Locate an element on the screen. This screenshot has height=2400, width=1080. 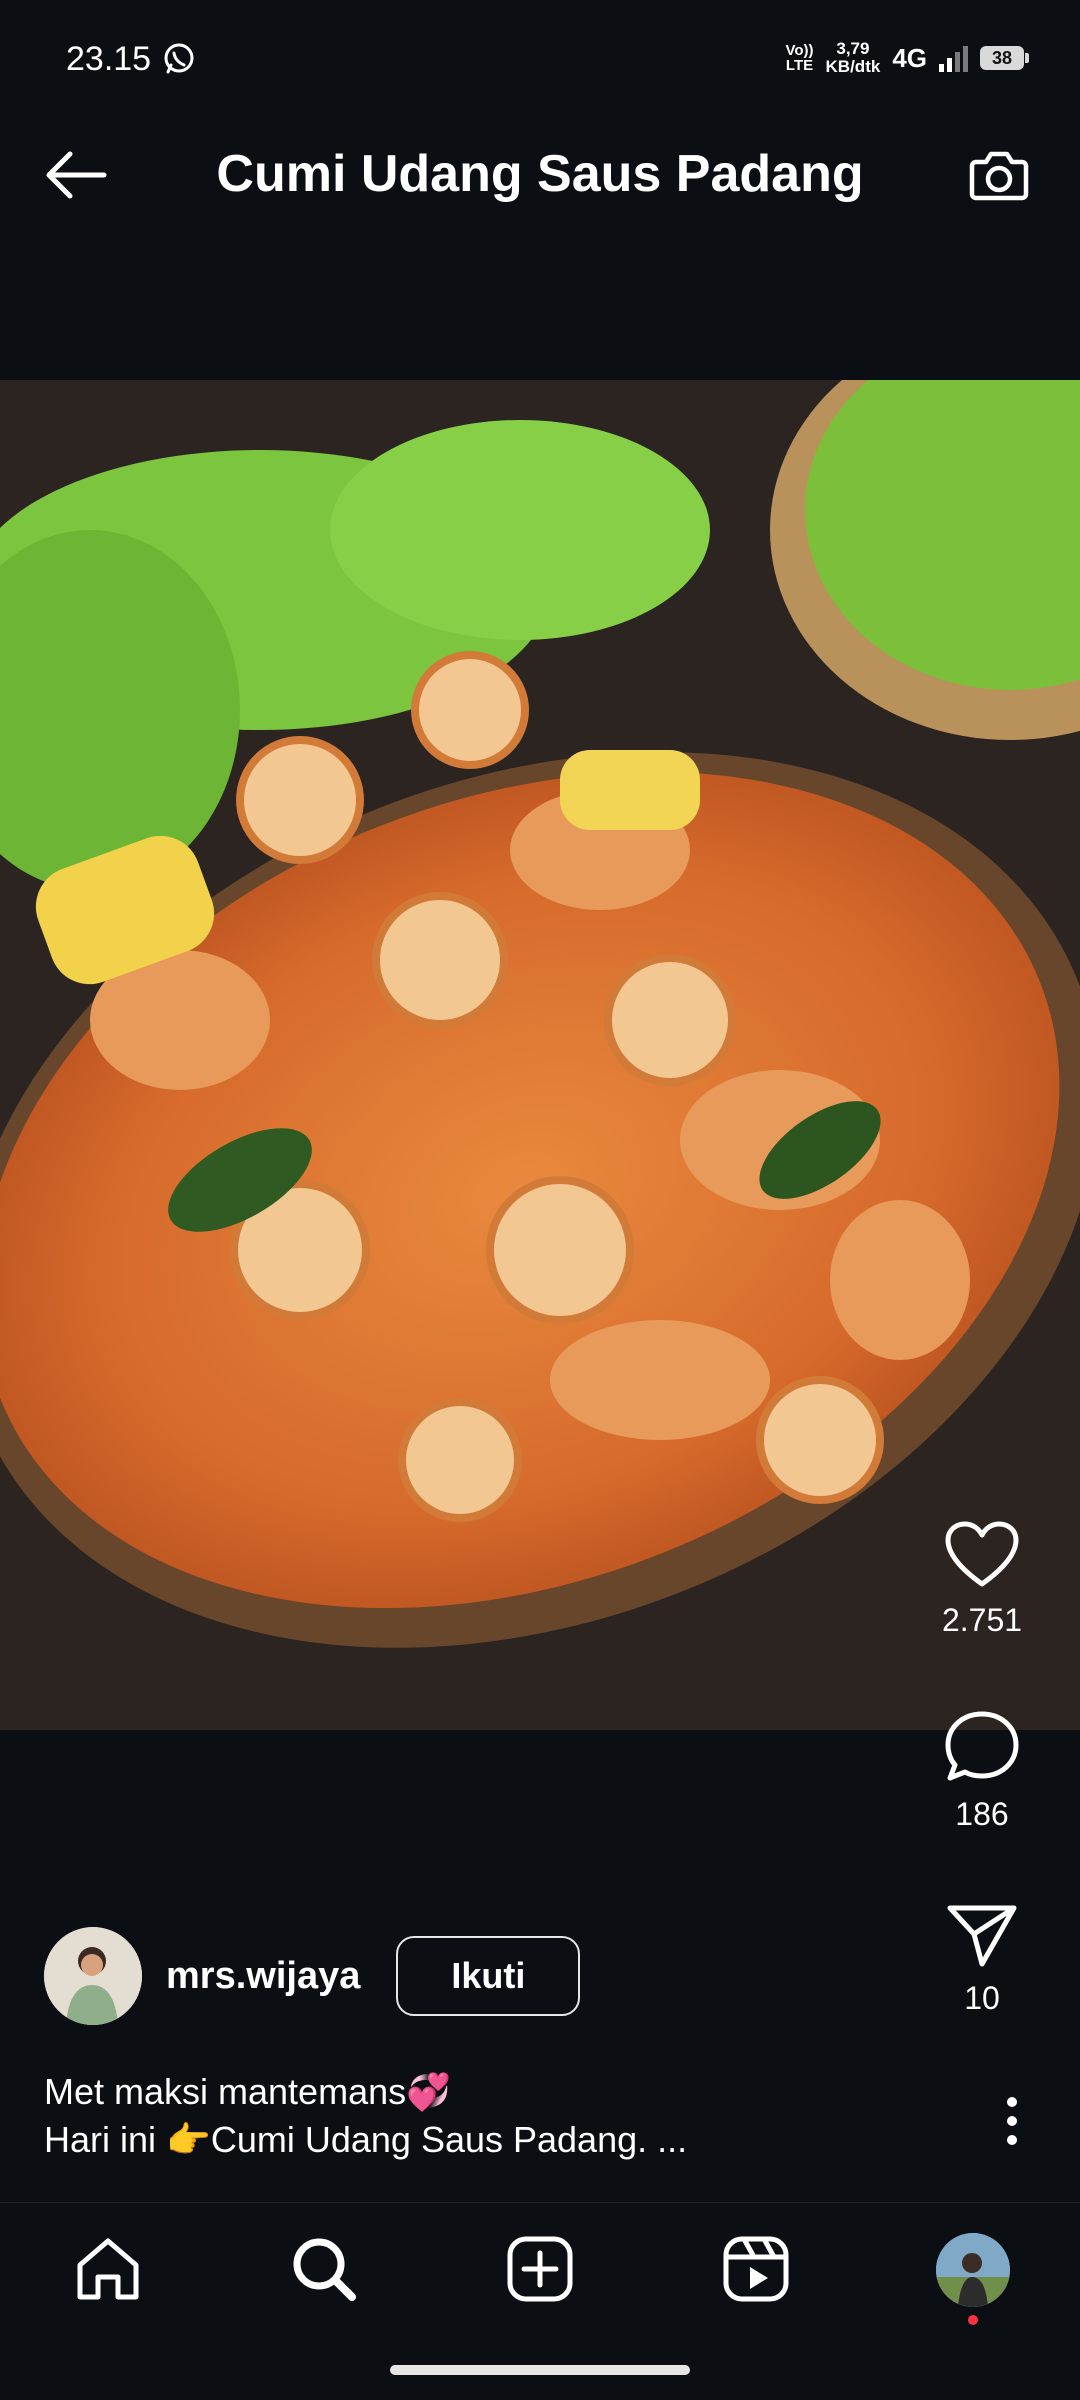
profile-avatar-image is located at coordinates (973, 2270).